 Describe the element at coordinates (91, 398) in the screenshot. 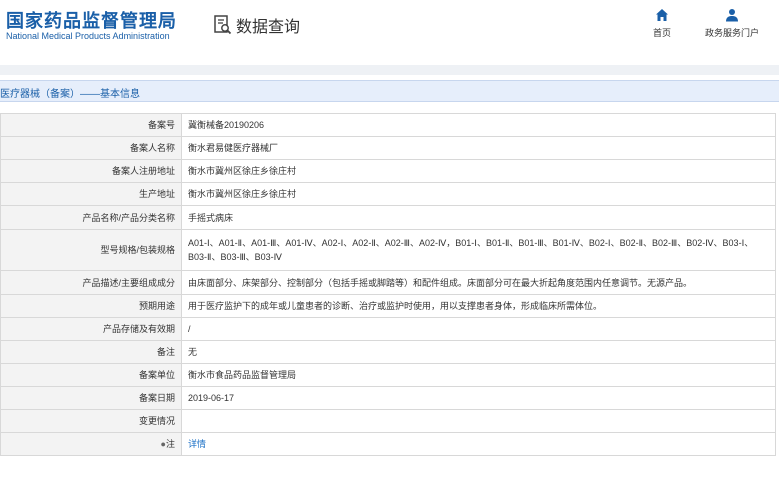

I see `row-label: 备案日期` at that location.